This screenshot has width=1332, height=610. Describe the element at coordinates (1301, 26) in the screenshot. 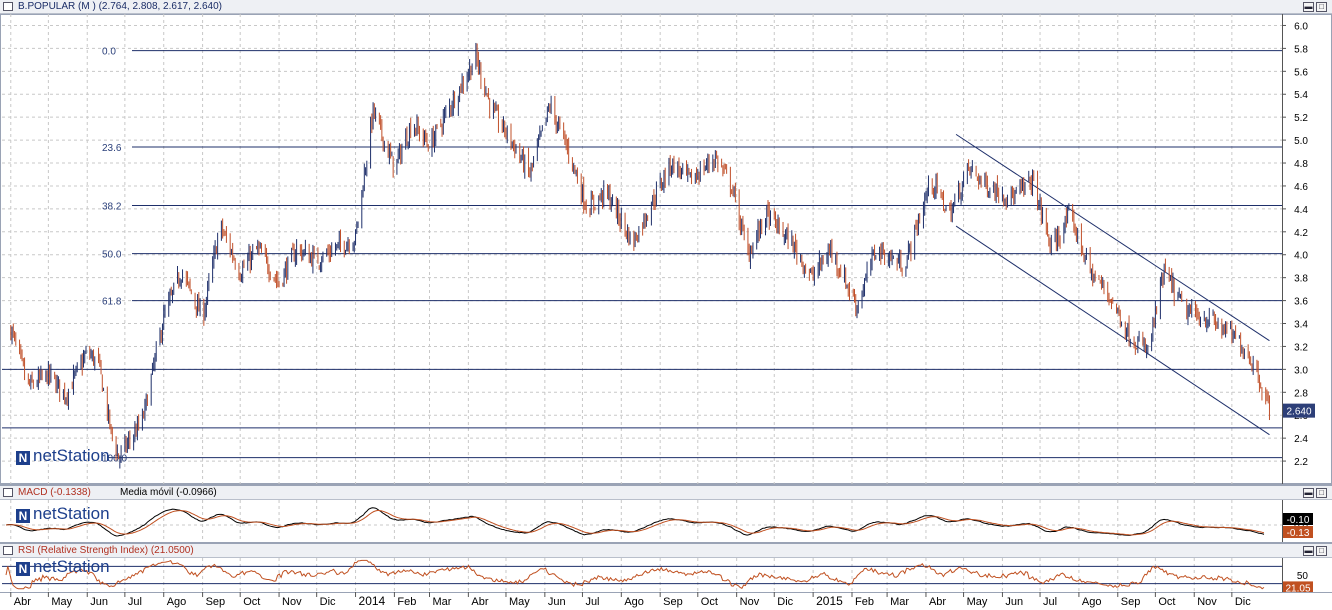

I see `y-tick-label: 6.0` at that location.